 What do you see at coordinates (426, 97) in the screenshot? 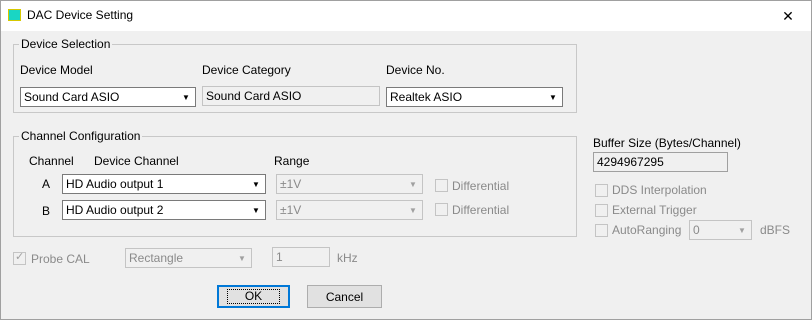
I see `device-no-value: Realtek ASIO` at bounding box center [426, 97].